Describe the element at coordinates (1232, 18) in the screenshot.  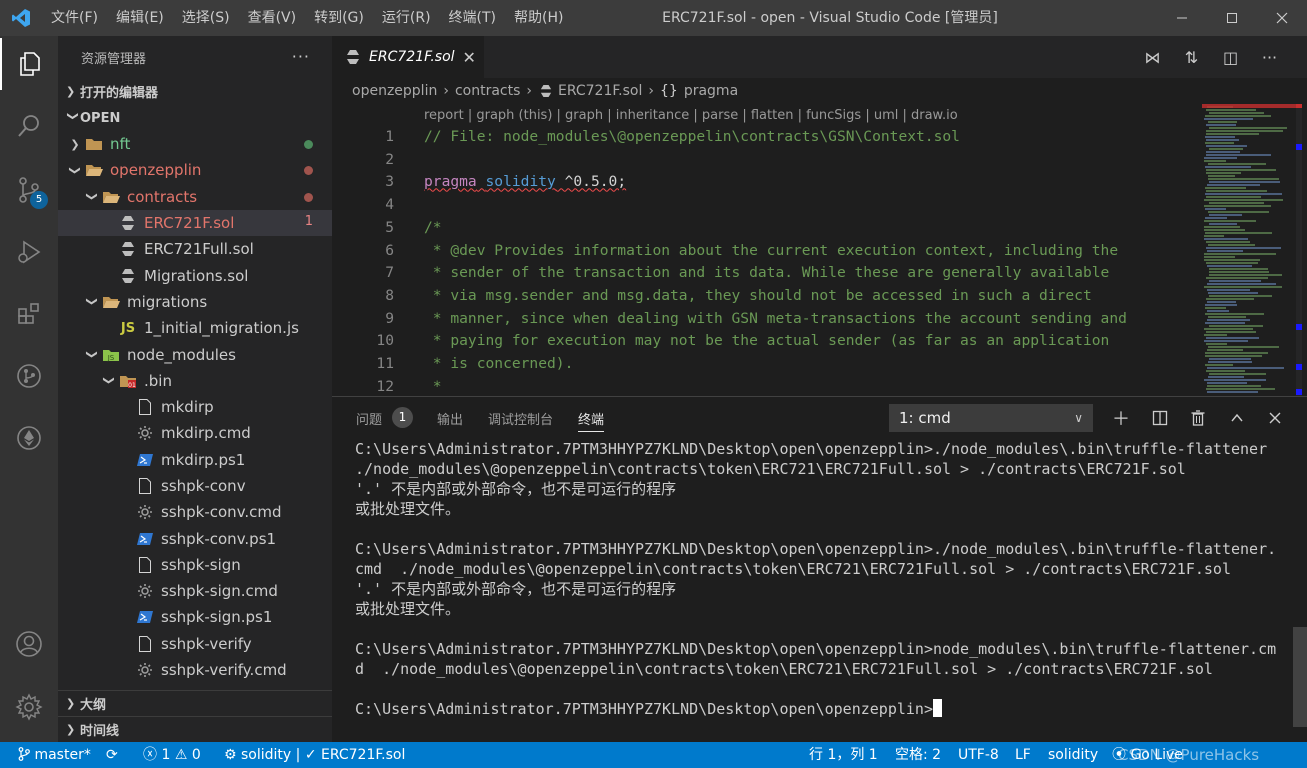
I see `maximize-icon` at that location.